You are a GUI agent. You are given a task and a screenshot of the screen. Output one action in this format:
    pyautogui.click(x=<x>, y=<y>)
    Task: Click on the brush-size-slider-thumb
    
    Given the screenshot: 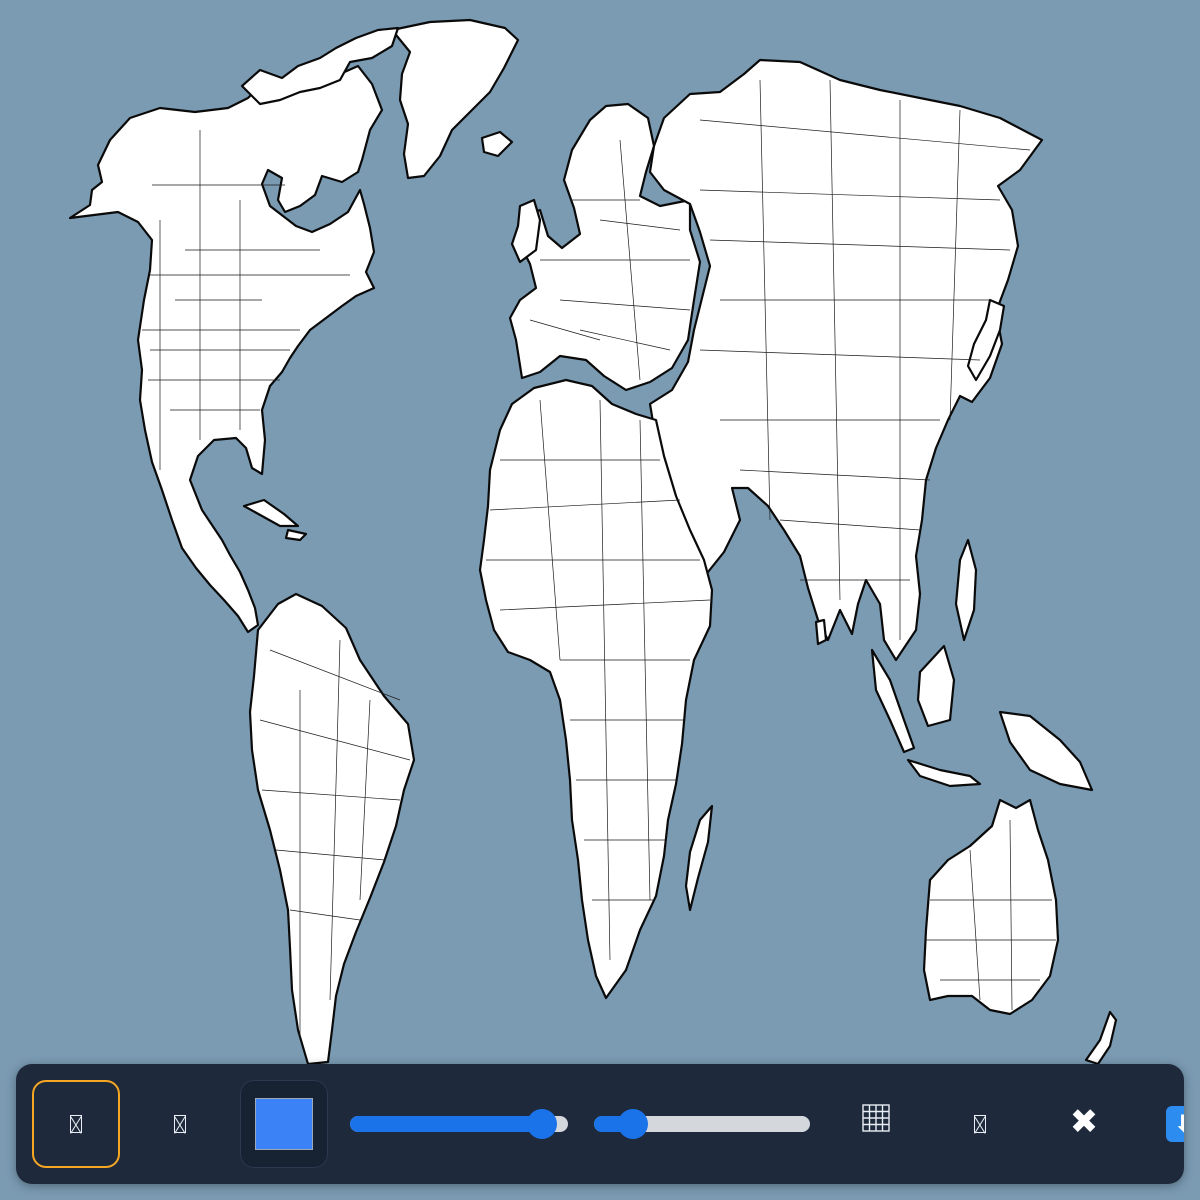 What is the action you would take?
    pyautogui.click(x=541, y=1124)
    